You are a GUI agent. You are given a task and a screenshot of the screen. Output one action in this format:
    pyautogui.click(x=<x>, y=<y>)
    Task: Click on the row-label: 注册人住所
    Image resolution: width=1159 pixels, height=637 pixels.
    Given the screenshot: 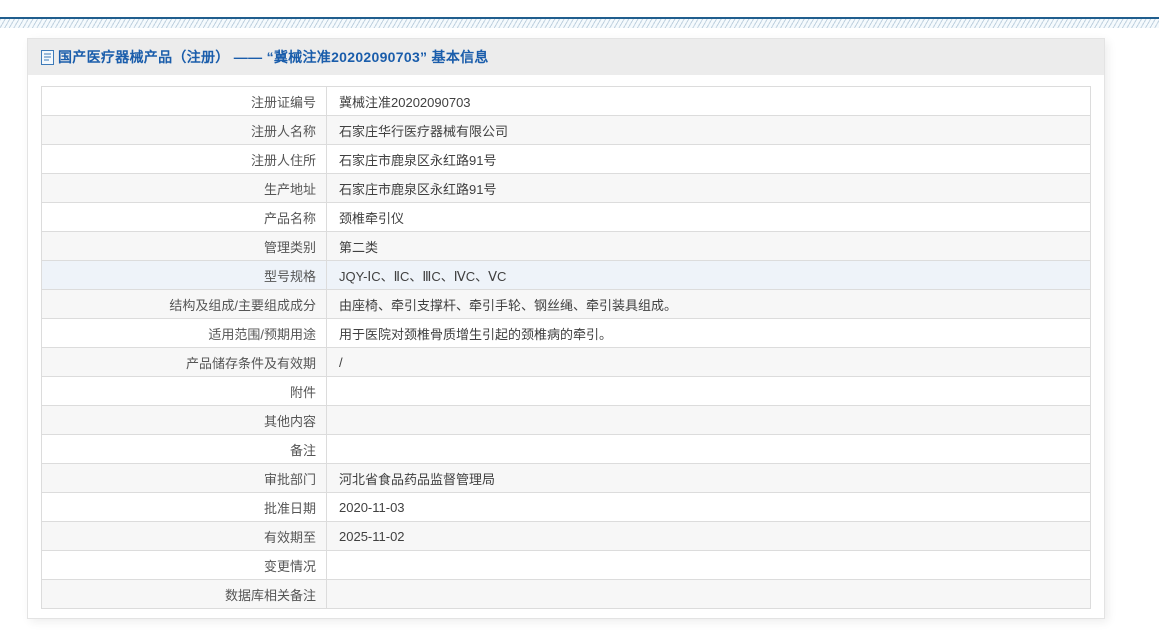 What is the action you would take?
    pyautogui.click(x=184, y=159)
    